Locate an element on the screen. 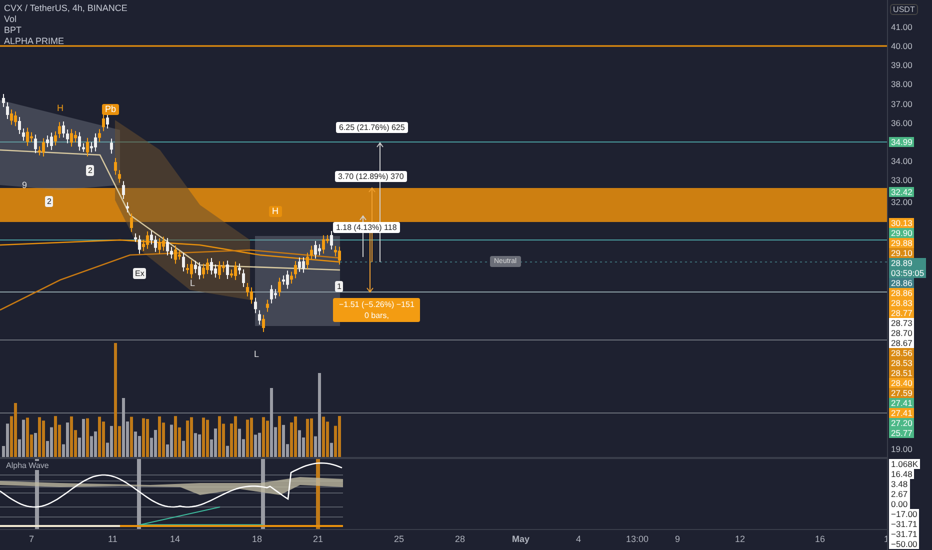 The width and height of the screenshot is (932, 550). price-label: 33.00 is located at coordinates (902, 180).